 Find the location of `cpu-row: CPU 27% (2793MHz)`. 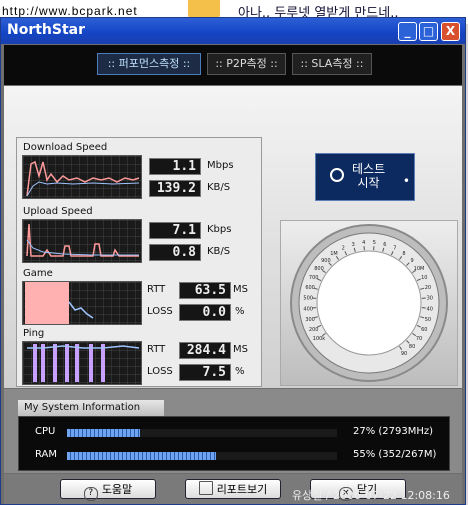

cpu-row: CPU 27% (2793MHz) is located at coordinates (234, 433).